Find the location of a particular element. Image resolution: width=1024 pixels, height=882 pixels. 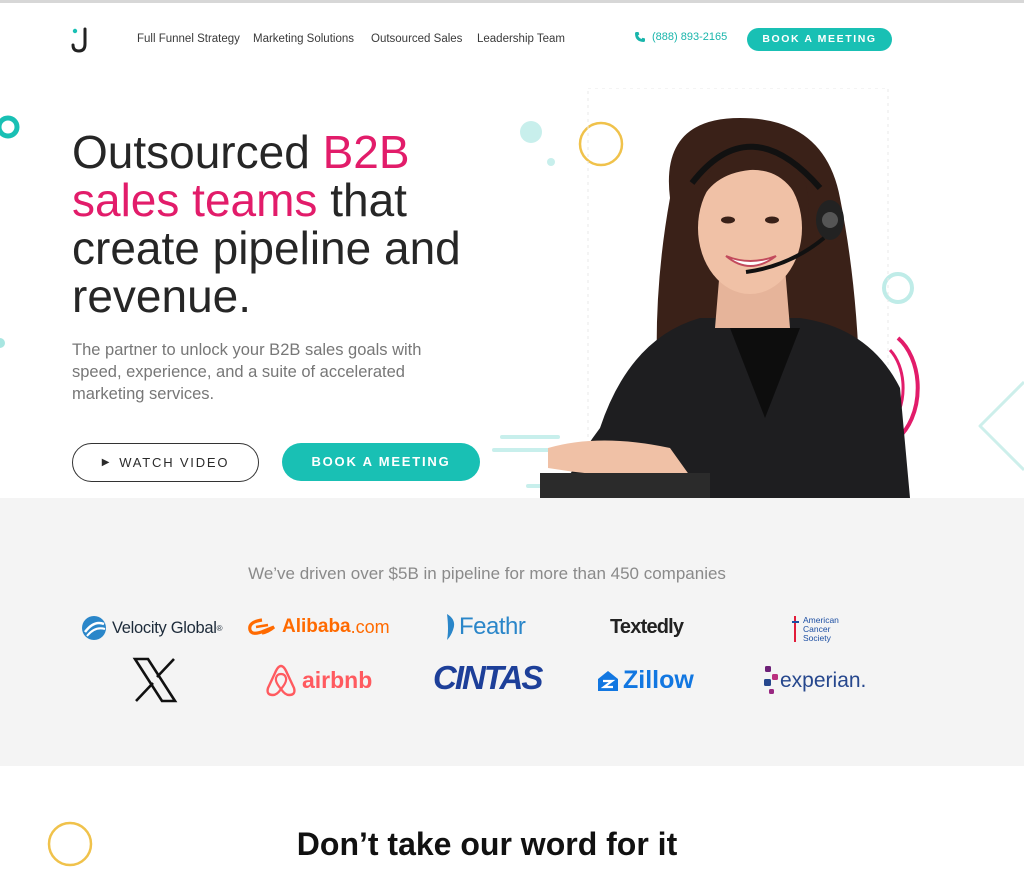

phone-icon is located at coordinates (640, 37).